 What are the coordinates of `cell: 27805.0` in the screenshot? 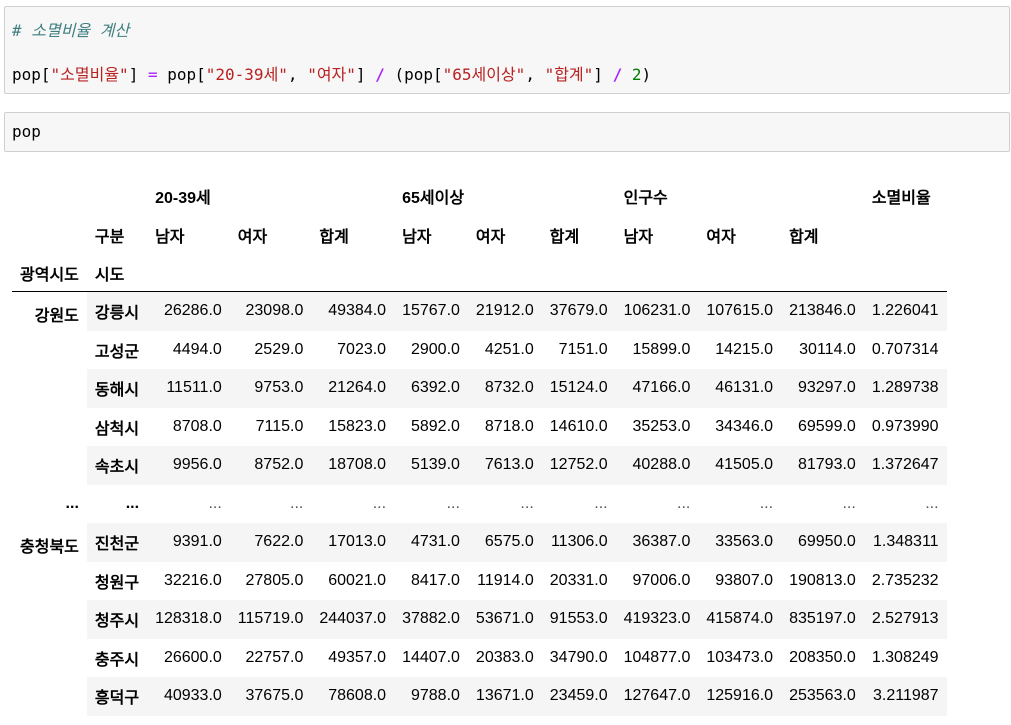 It's located at (274, 580).